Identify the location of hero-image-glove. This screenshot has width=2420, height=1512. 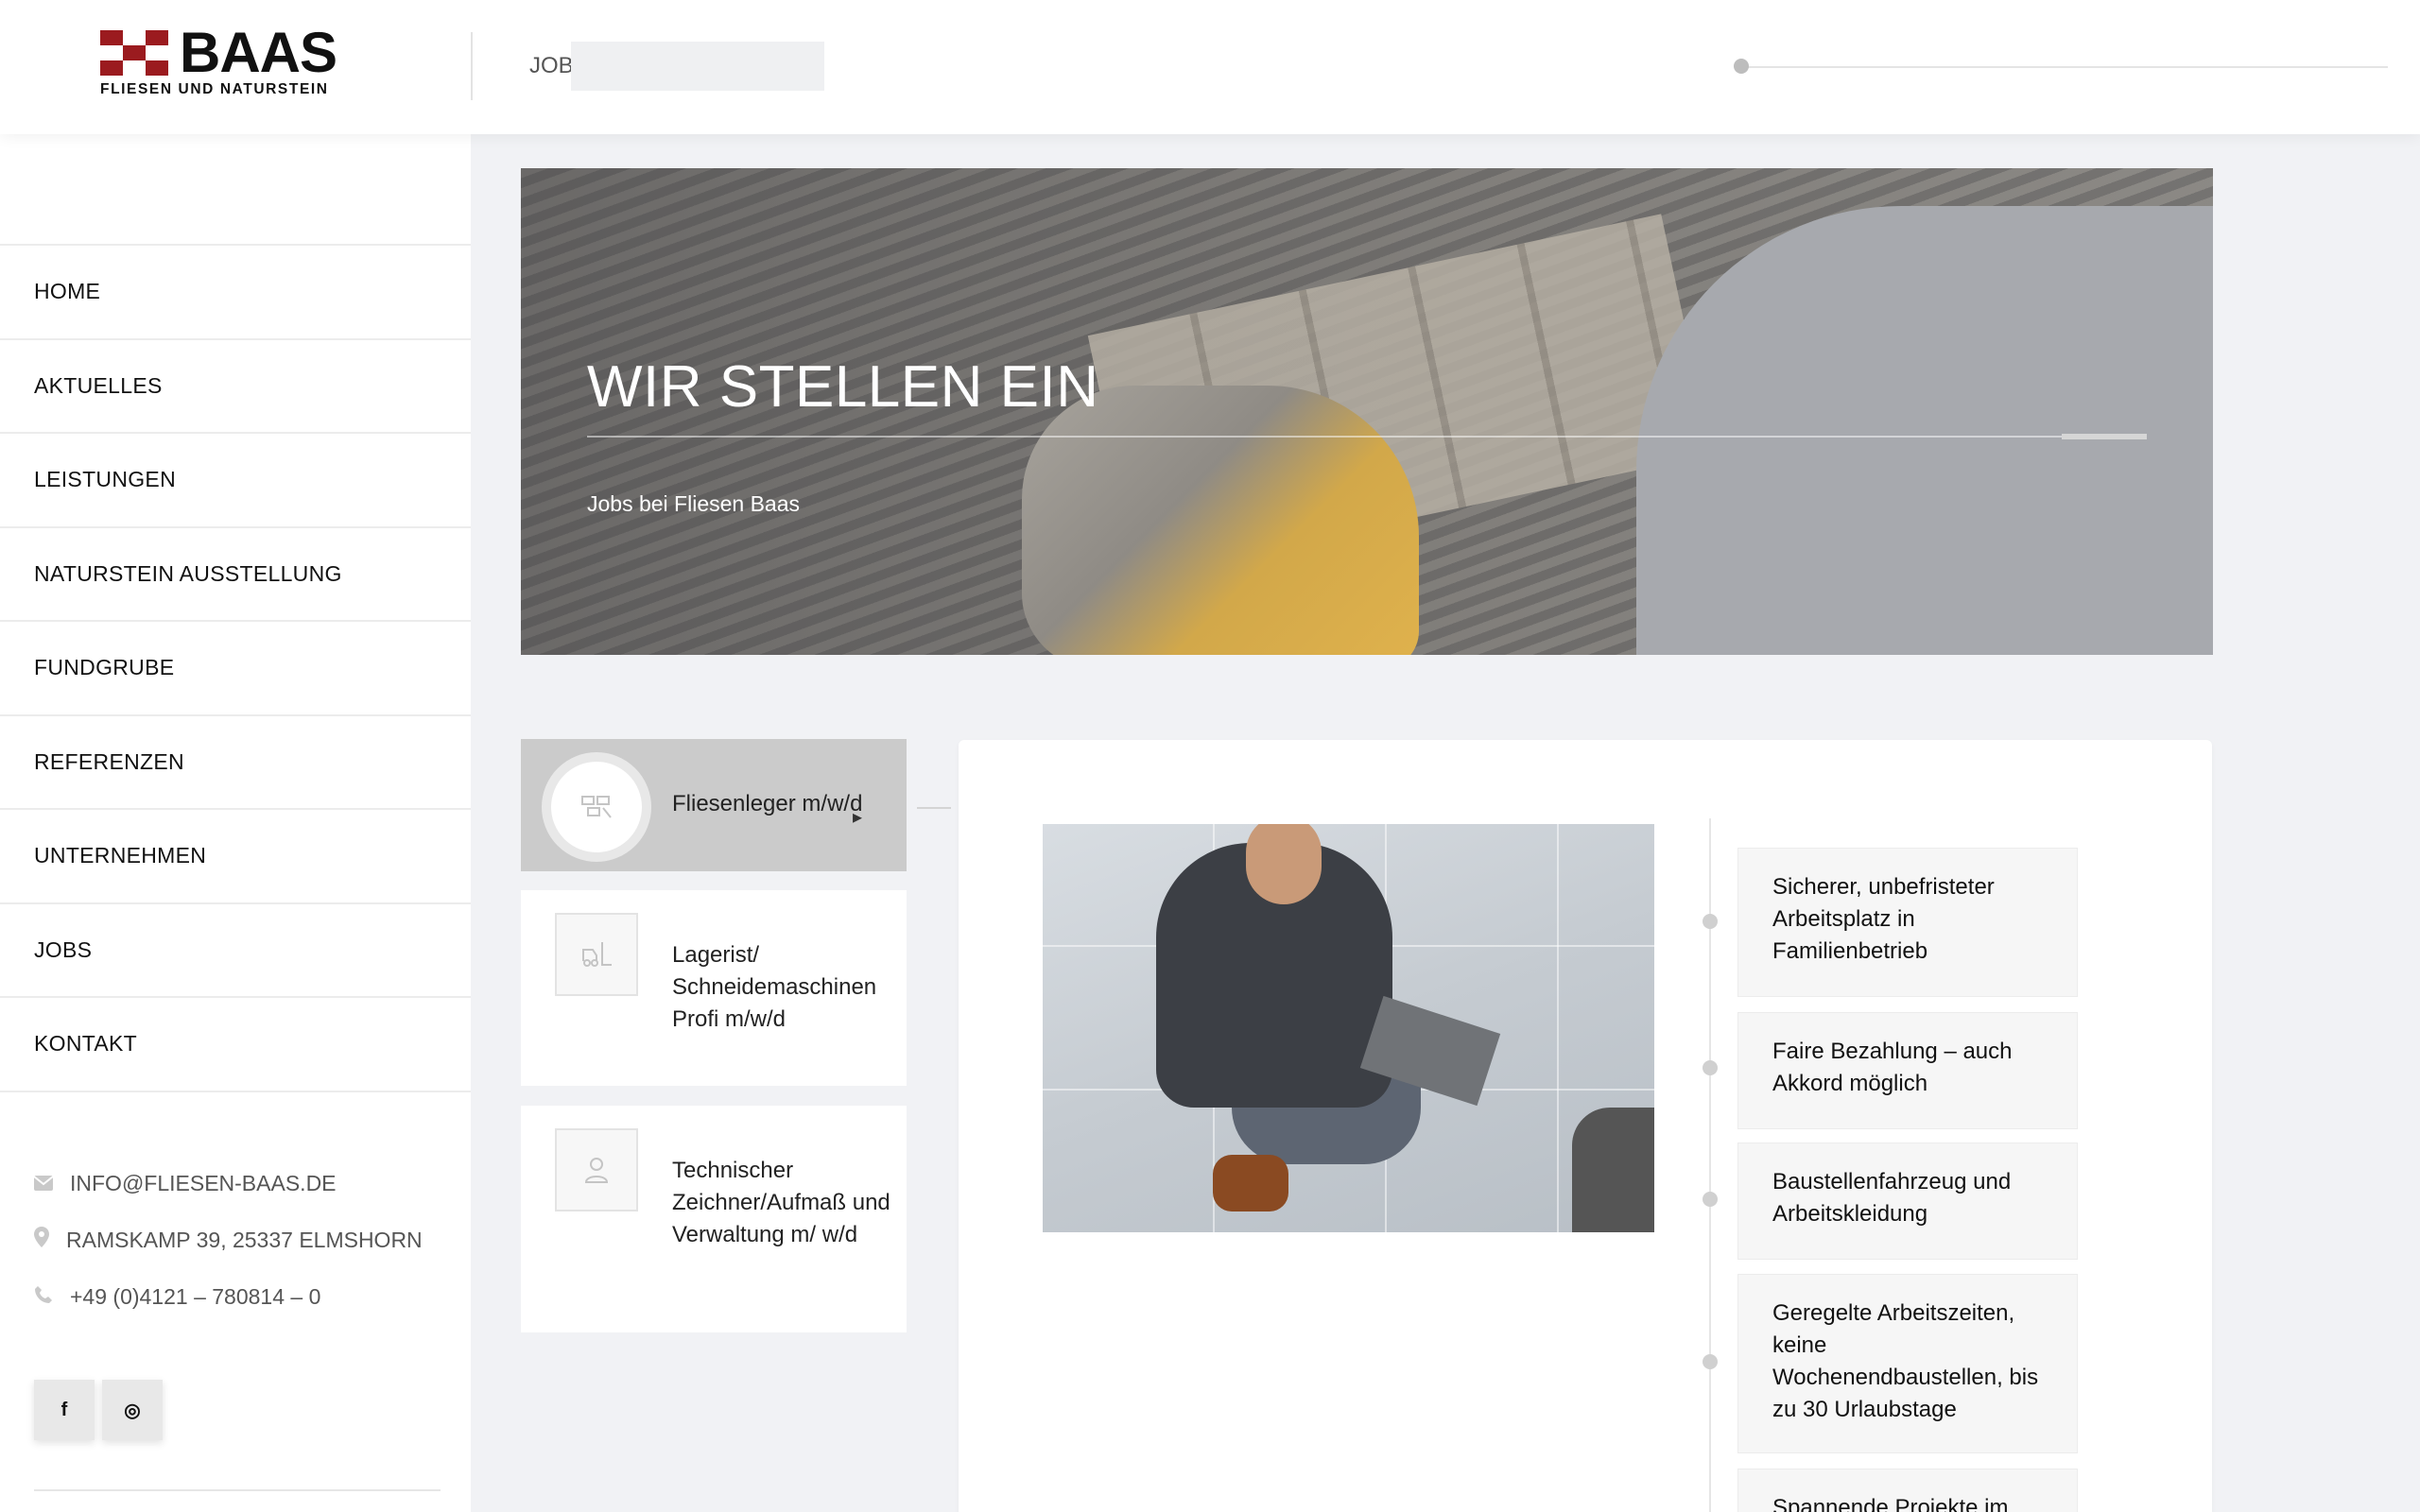
(1220, 520).